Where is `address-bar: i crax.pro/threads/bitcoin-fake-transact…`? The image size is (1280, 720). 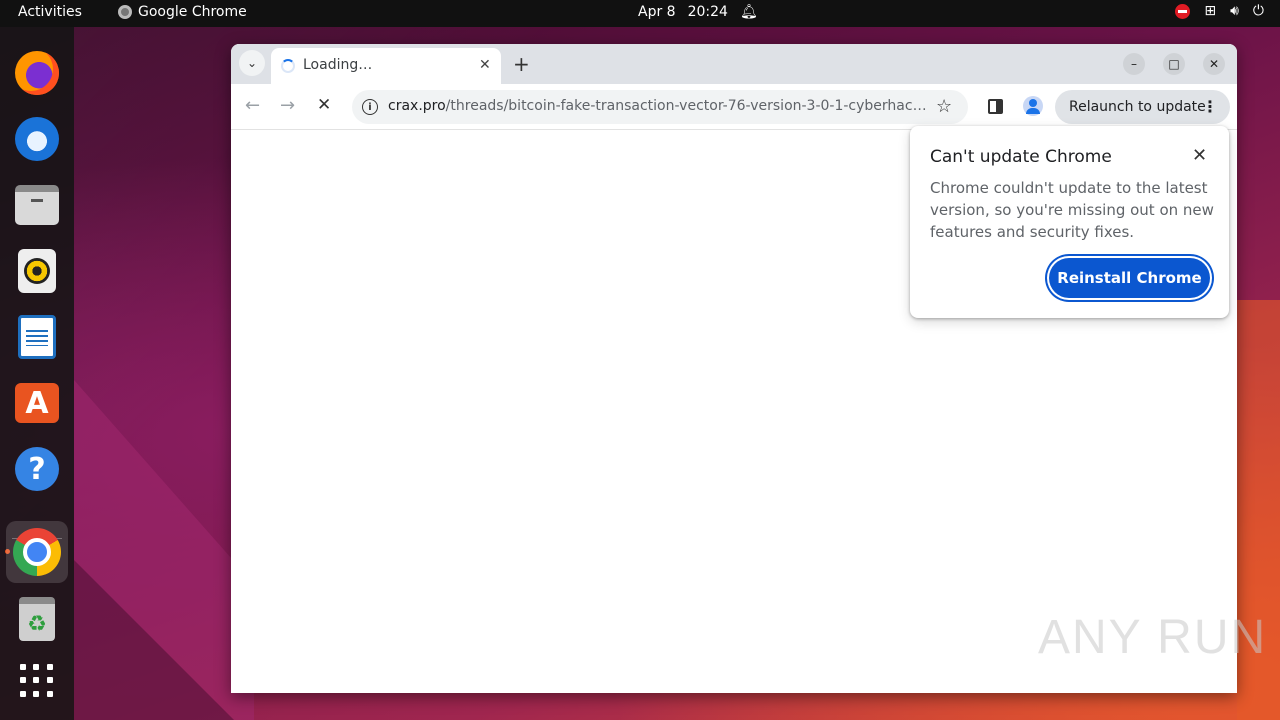
address-bar: i crax.pro/threads/bitcoin-fake-transact… is located at coordinates (660, 107).